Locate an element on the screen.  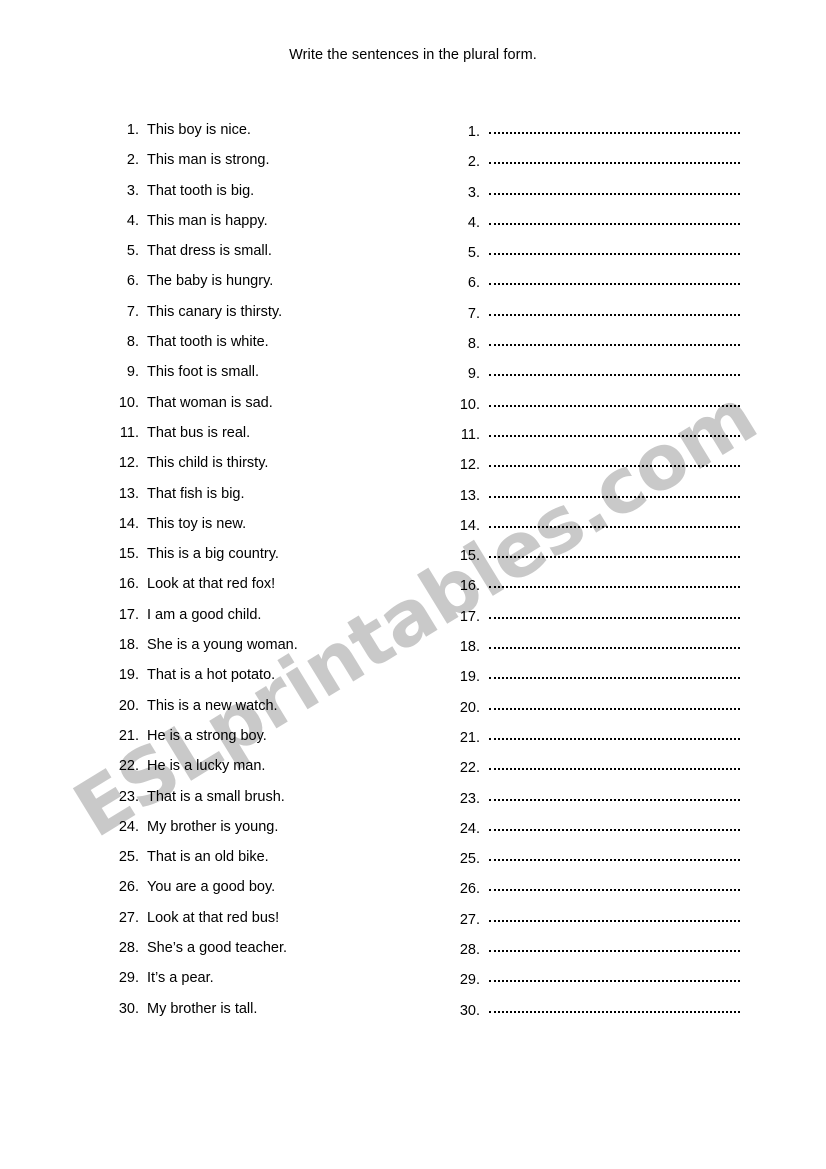
answer-number: 15. is located at coordinates (469, 556).